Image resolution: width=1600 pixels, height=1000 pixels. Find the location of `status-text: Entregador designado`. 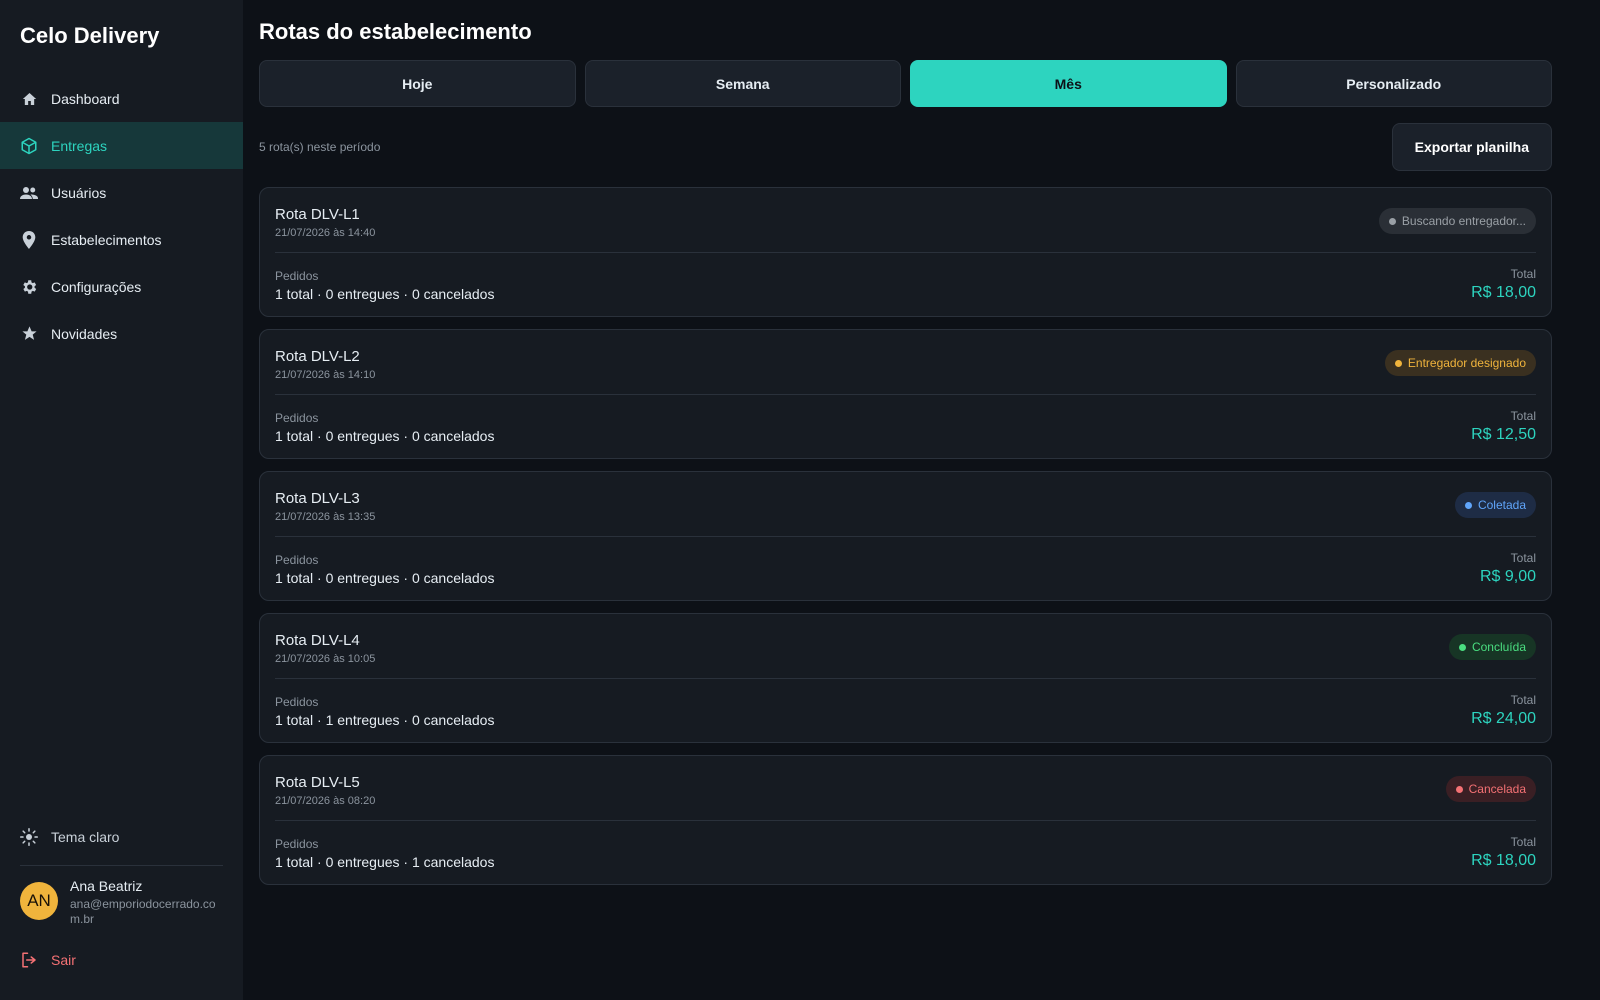

status-text: Entregador designado is located at coordinates (1466, 363).